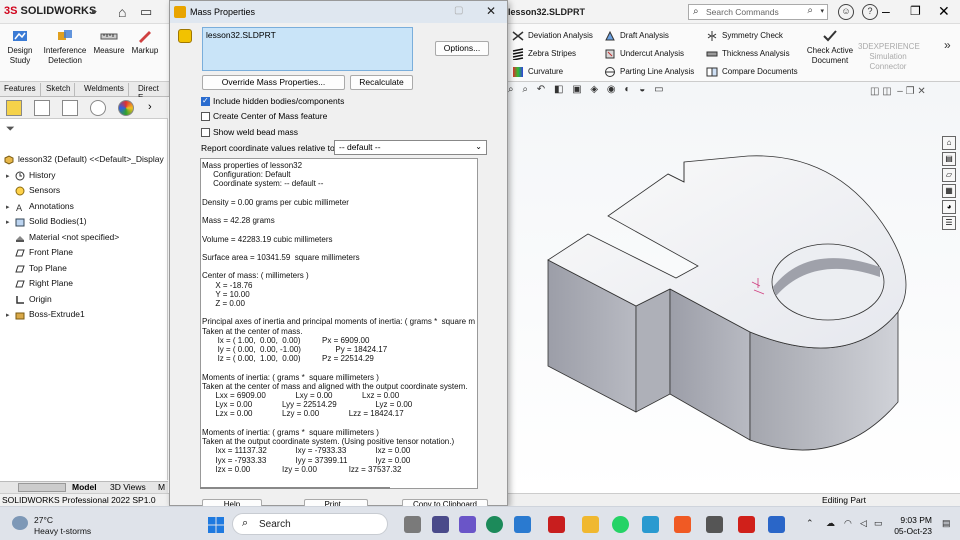 This screenshot has width=960, height=540. What do you see at coordinates (43, 520) in the screenshot?
I see `weather-temperature: 27°C` at bounding box center [43, 520].